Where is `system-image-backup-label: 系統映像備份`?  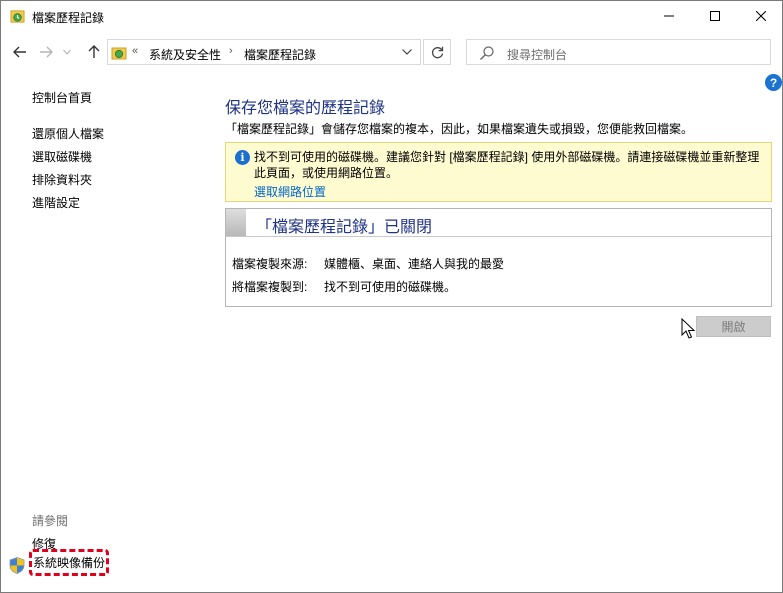 system-image-backup-label: 系統映像備份 is located at coordinates (68, 563).